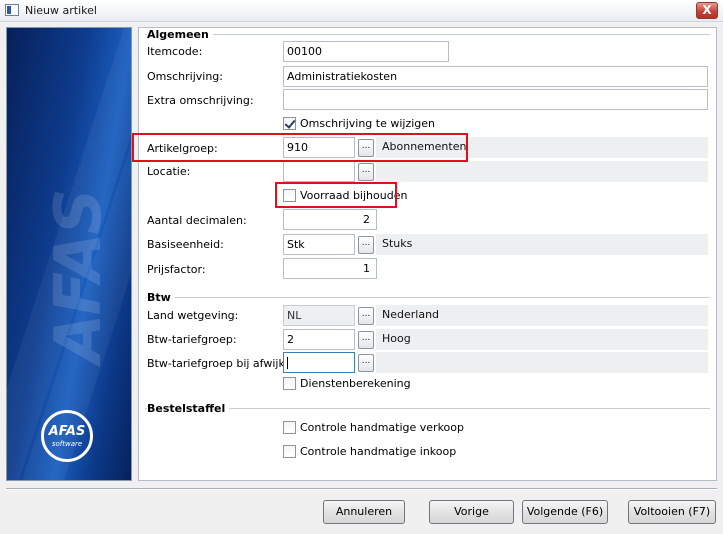  I want to click on land-wetgeving-description: Nederland, so click(542, 315).